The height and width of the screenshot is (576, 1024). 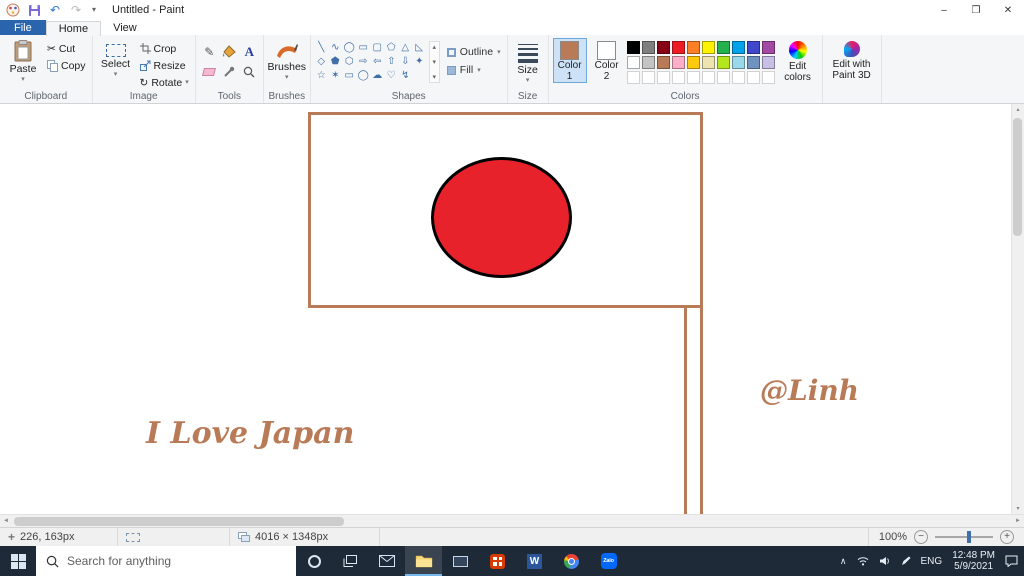 I want to click on horizontal-scrollbar-thumb, so click(x=179, y=521).